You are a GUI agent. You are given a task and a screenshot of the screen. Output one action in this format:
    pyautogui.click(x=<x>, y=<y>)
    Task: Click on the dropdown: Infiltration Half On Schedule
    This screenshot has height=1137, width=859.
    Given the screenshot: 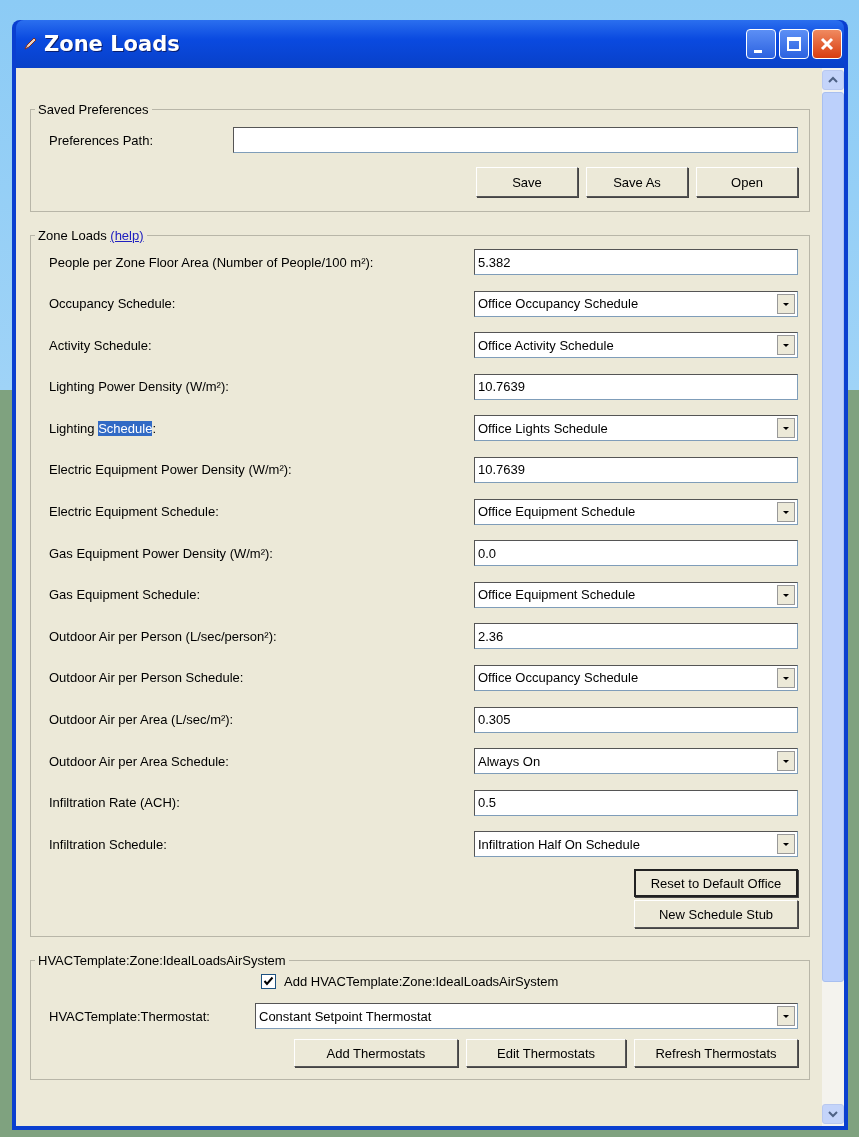 What is the action you would take?
    pyautogui.click(x=636, y=844)
    